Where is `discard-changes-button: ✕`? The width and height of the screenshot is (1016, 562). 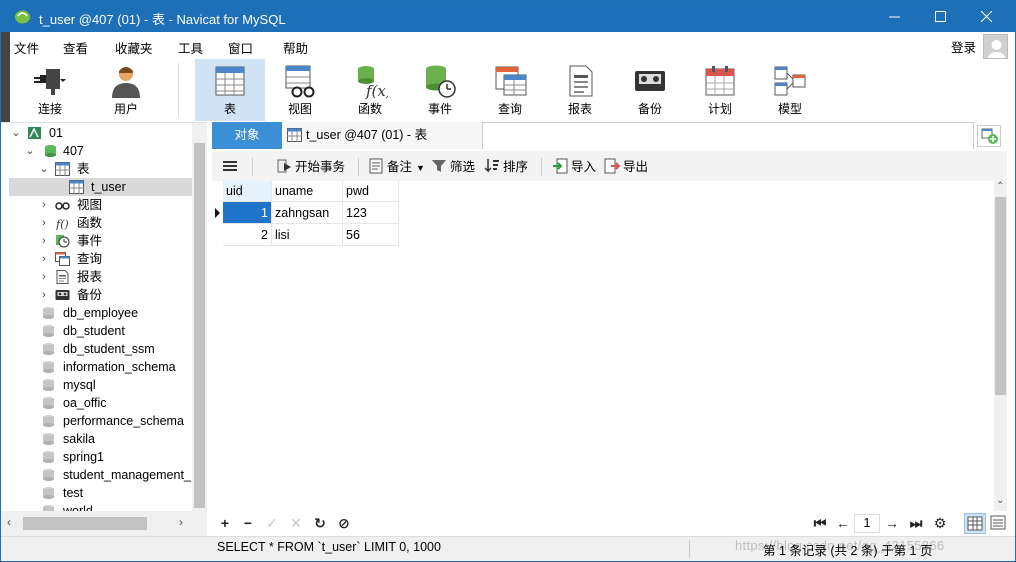
discard-changes-button: ✕ is located at coordinates (296, 523).